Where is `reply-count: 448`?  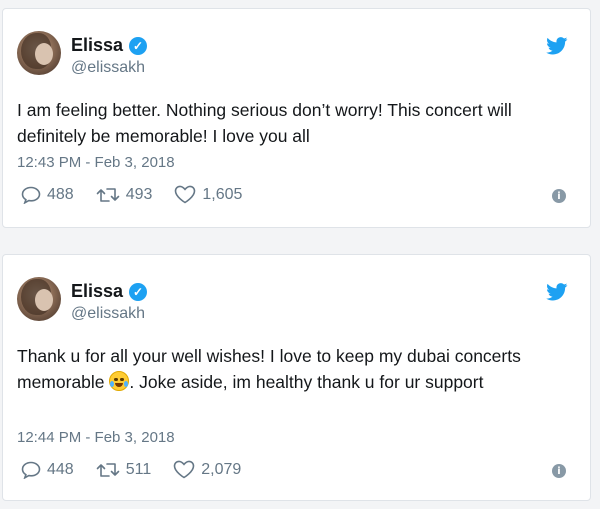 reply-count: 448 is located at coordinates (60, 469).